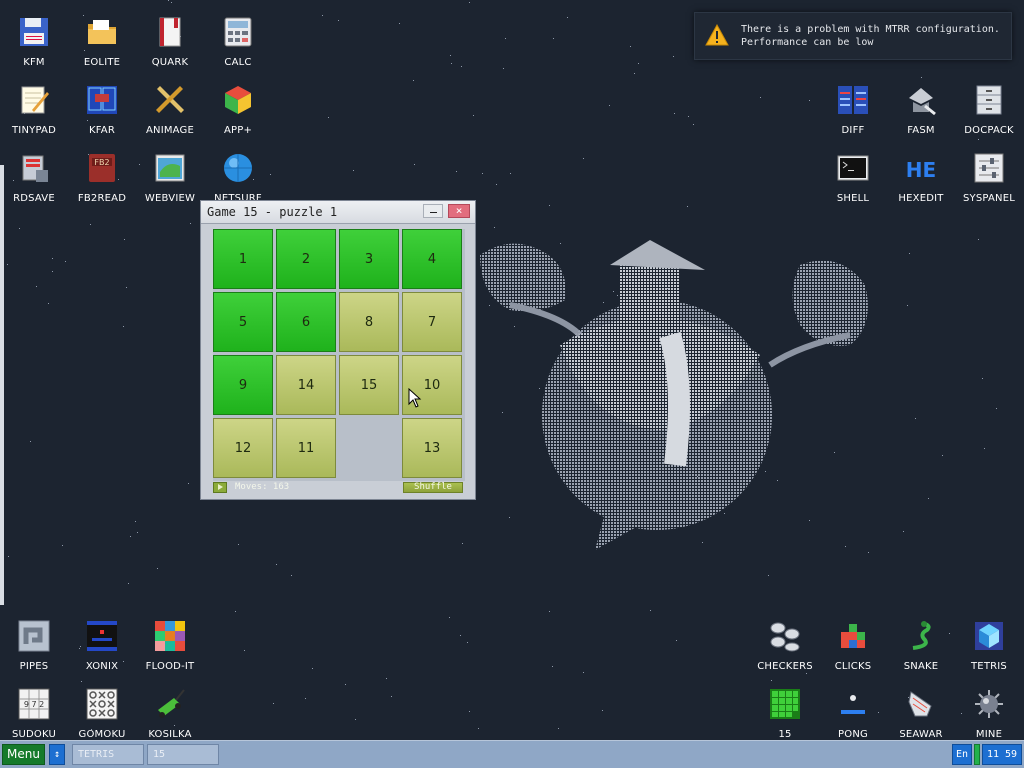  Describe the element at coordinates (238, 32) in the screenshot. I see `calculator-icon` at that location.